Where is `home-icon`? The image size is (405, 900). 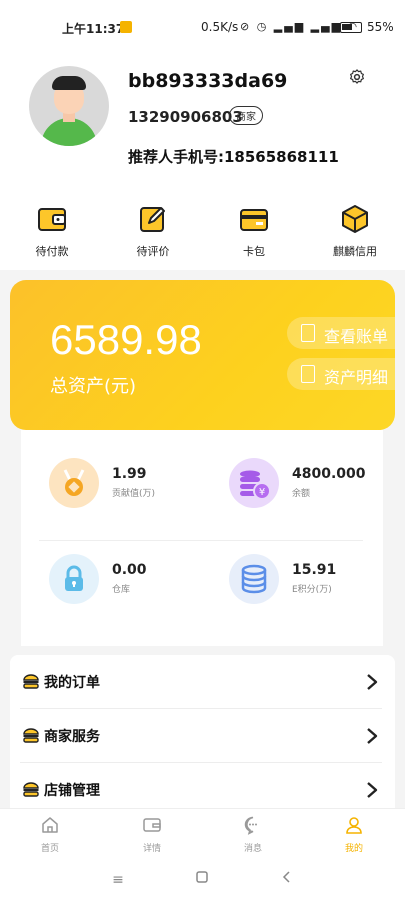 home-icon is located at coordinates (50, 825).